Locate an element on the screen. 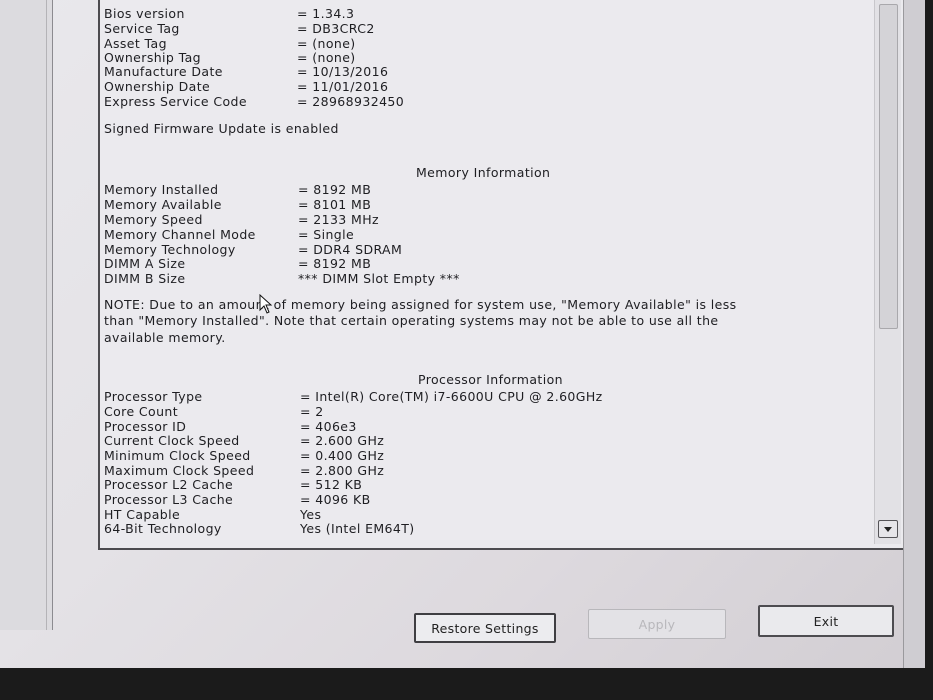  info-label: Processor L3 Cache is located at coordinates (169, 499).